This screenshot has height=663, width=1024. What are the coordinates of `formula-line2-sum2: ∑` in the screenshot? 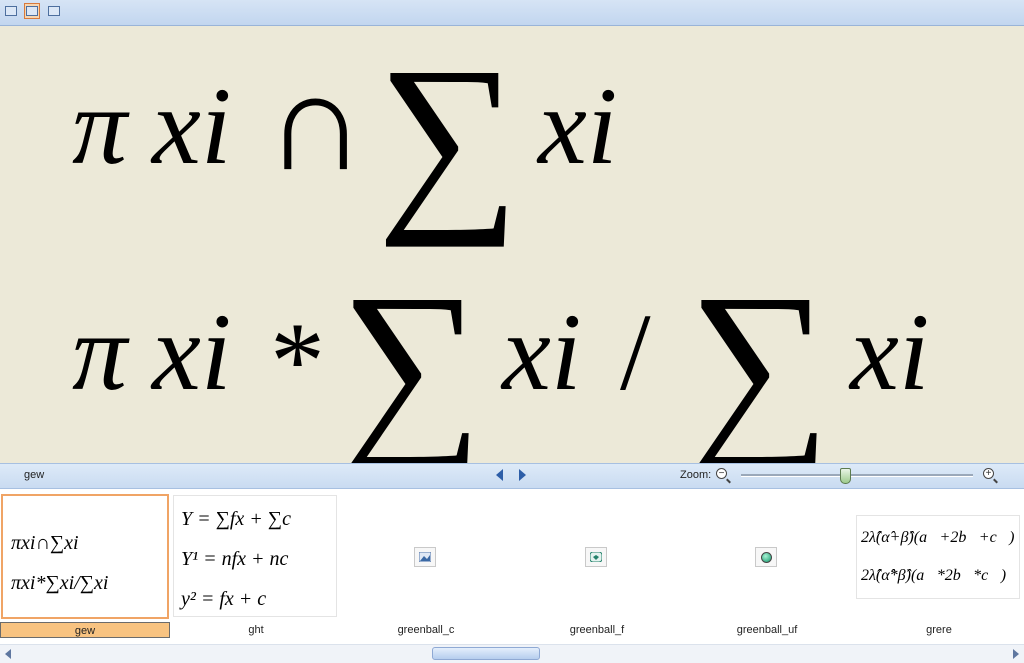 It's located at (759, 358).